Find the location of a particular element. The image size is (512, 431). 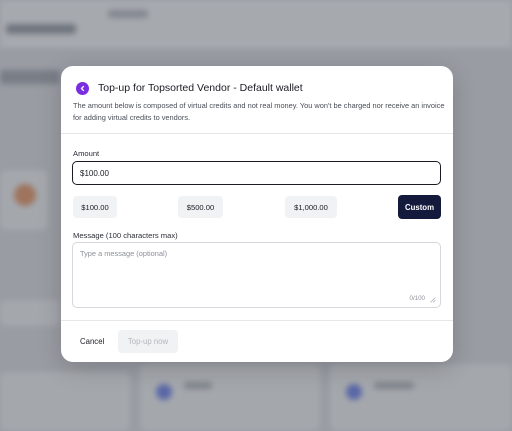

preset-1000-button: $1,000.00 is located at coordinates (311, 207).